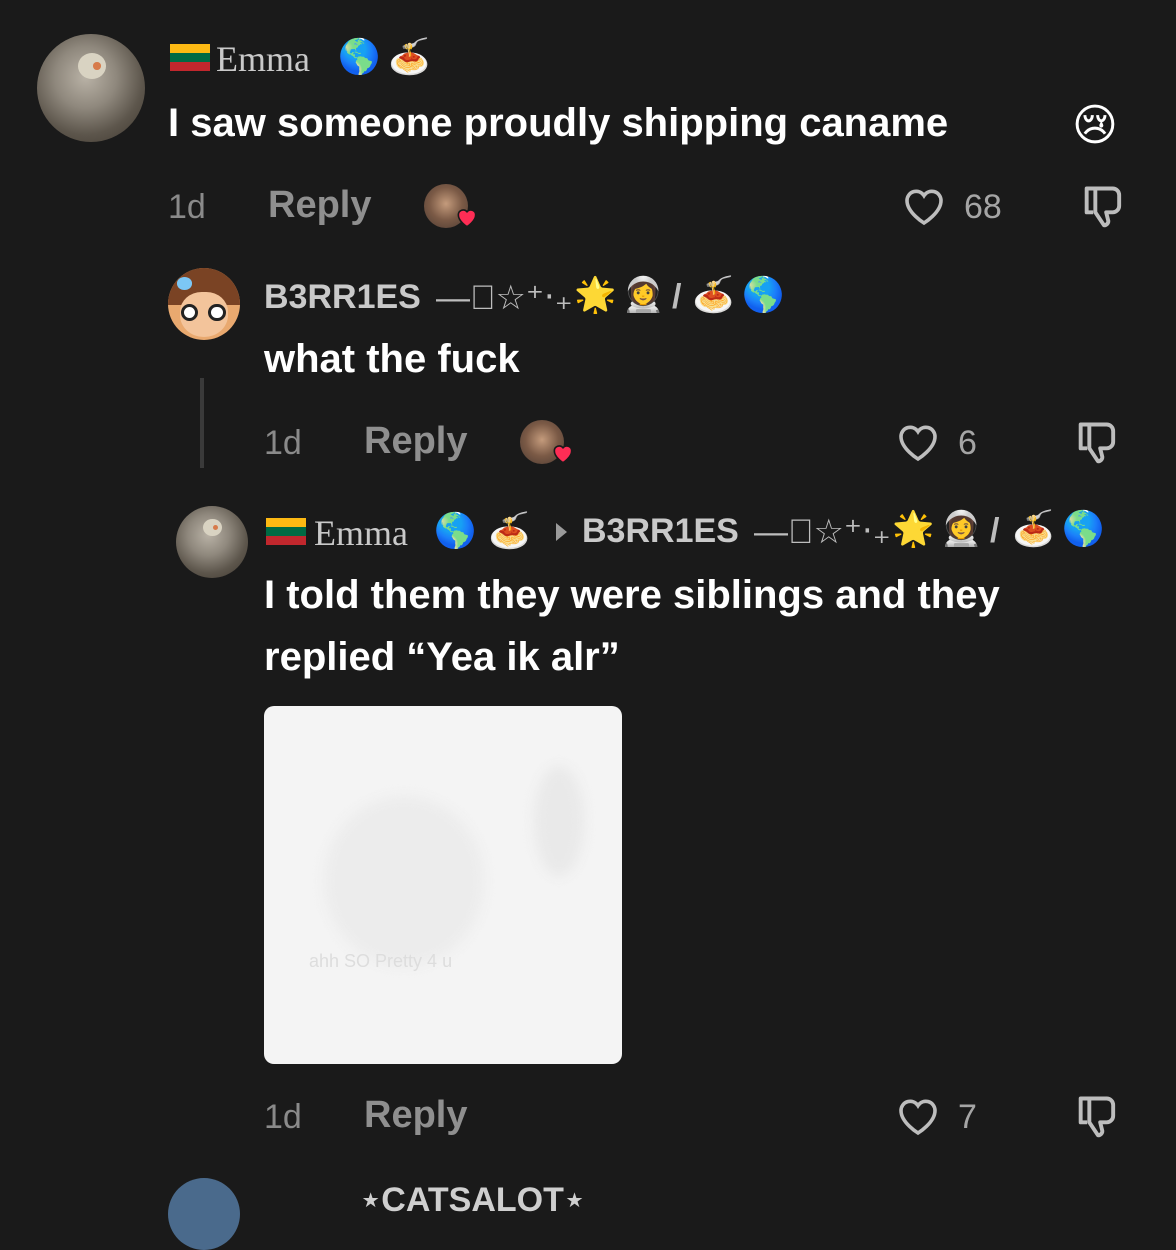 The height and width of the screenshot is (1250, 1176). I want to click on like-count: 6, so click(967, 443).